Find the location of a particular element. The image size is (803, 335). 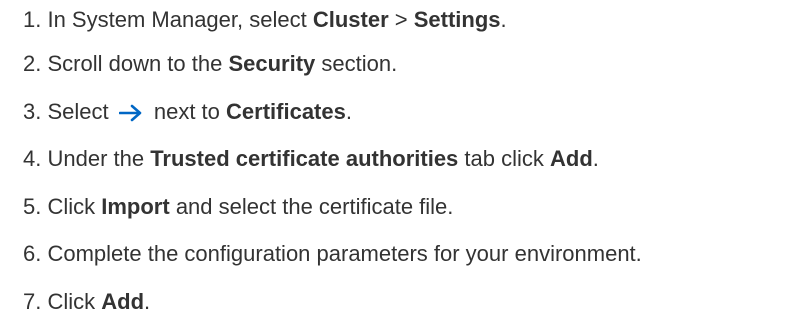

step-text: and select the certificate file. is located at coordinates (311, 206).